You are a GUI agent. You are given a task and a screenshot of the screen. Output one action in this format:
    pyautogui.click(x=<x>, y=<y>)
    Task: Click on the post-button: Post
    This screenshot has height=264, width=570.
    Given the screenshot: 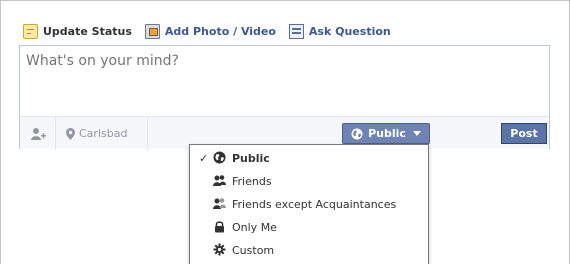 What is the action you would take?
    pyautogui.click(x=524, y=133)
    